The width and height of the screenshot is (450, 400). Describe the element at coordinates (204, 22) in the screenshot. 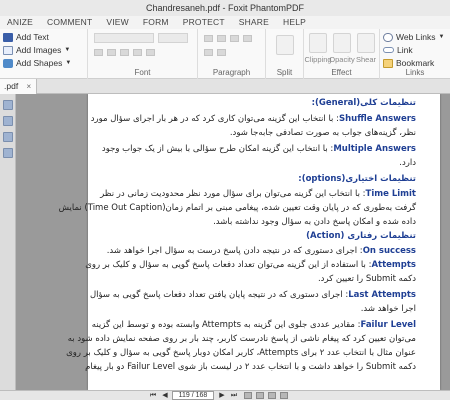

I see `tab-protect: PROTECT` at that location.